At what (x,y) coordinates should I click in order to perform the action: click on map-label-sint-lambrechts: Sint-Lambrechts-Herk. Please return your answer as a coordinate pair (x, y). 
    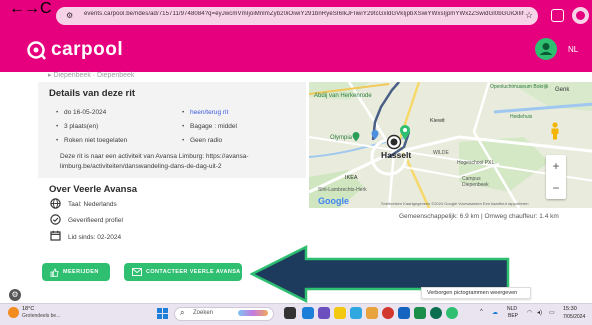
    Looking at the image, I should click on (342, 190).